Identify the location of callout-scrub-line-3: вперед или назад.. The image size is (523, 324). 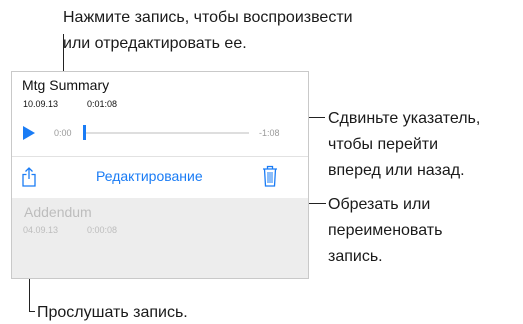
(396, 170).